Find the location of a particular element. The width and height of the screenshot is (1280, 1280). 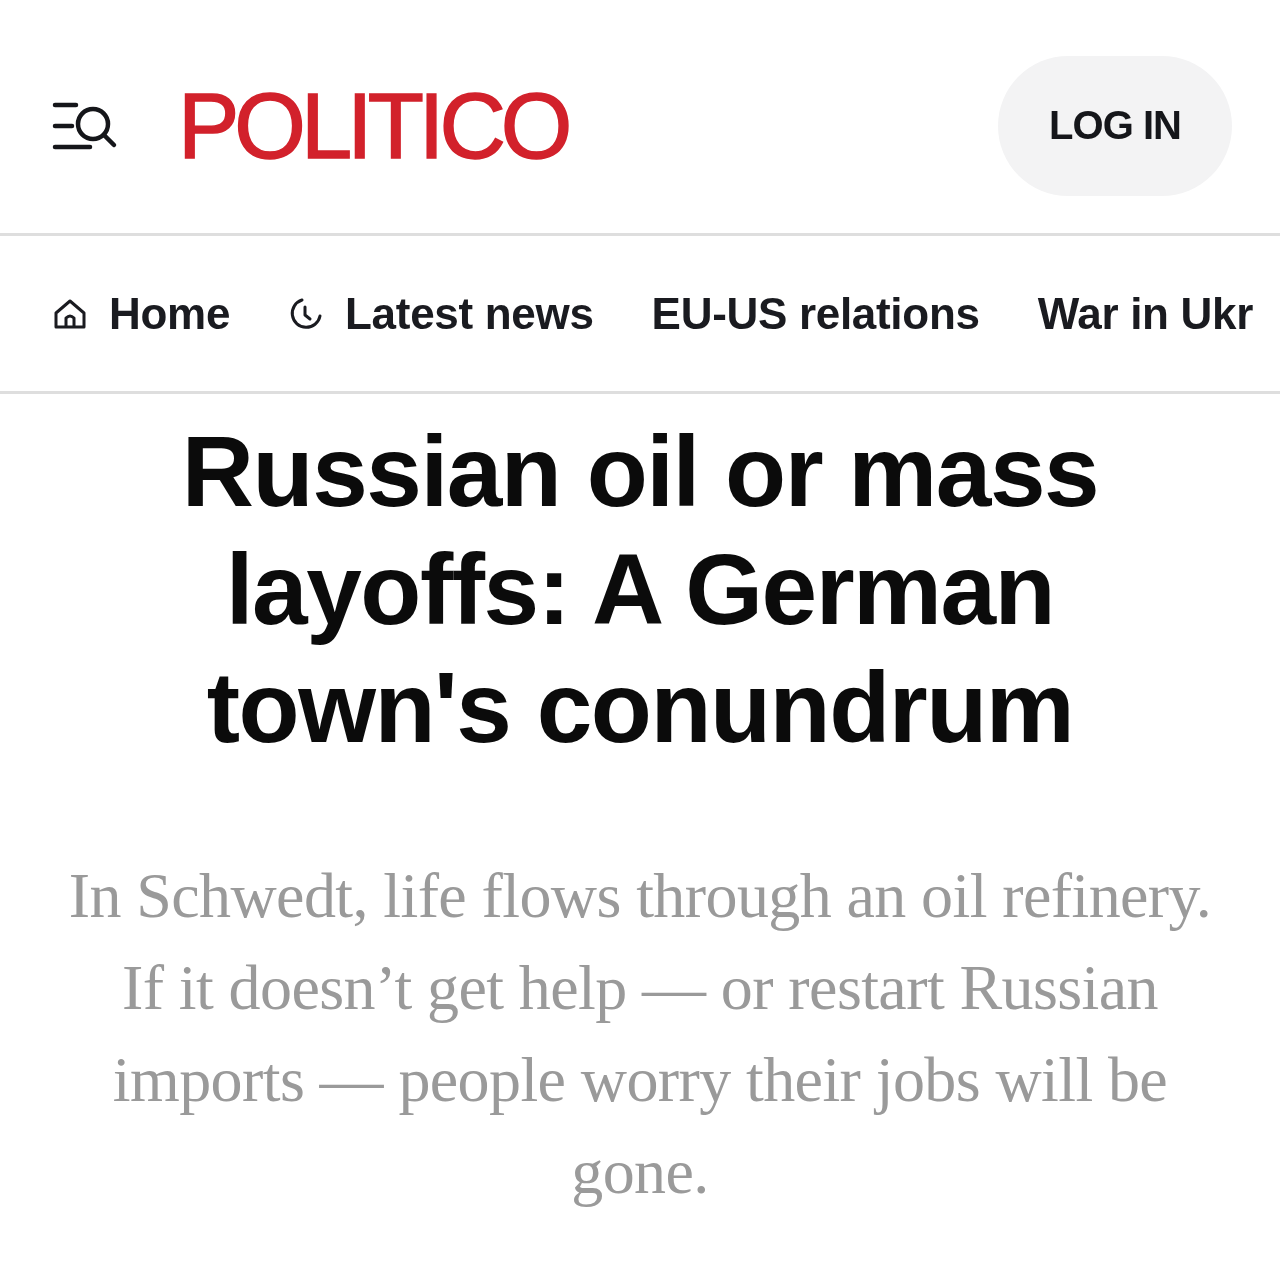

nav-link: Latest news is located at coordinates (441, 313).